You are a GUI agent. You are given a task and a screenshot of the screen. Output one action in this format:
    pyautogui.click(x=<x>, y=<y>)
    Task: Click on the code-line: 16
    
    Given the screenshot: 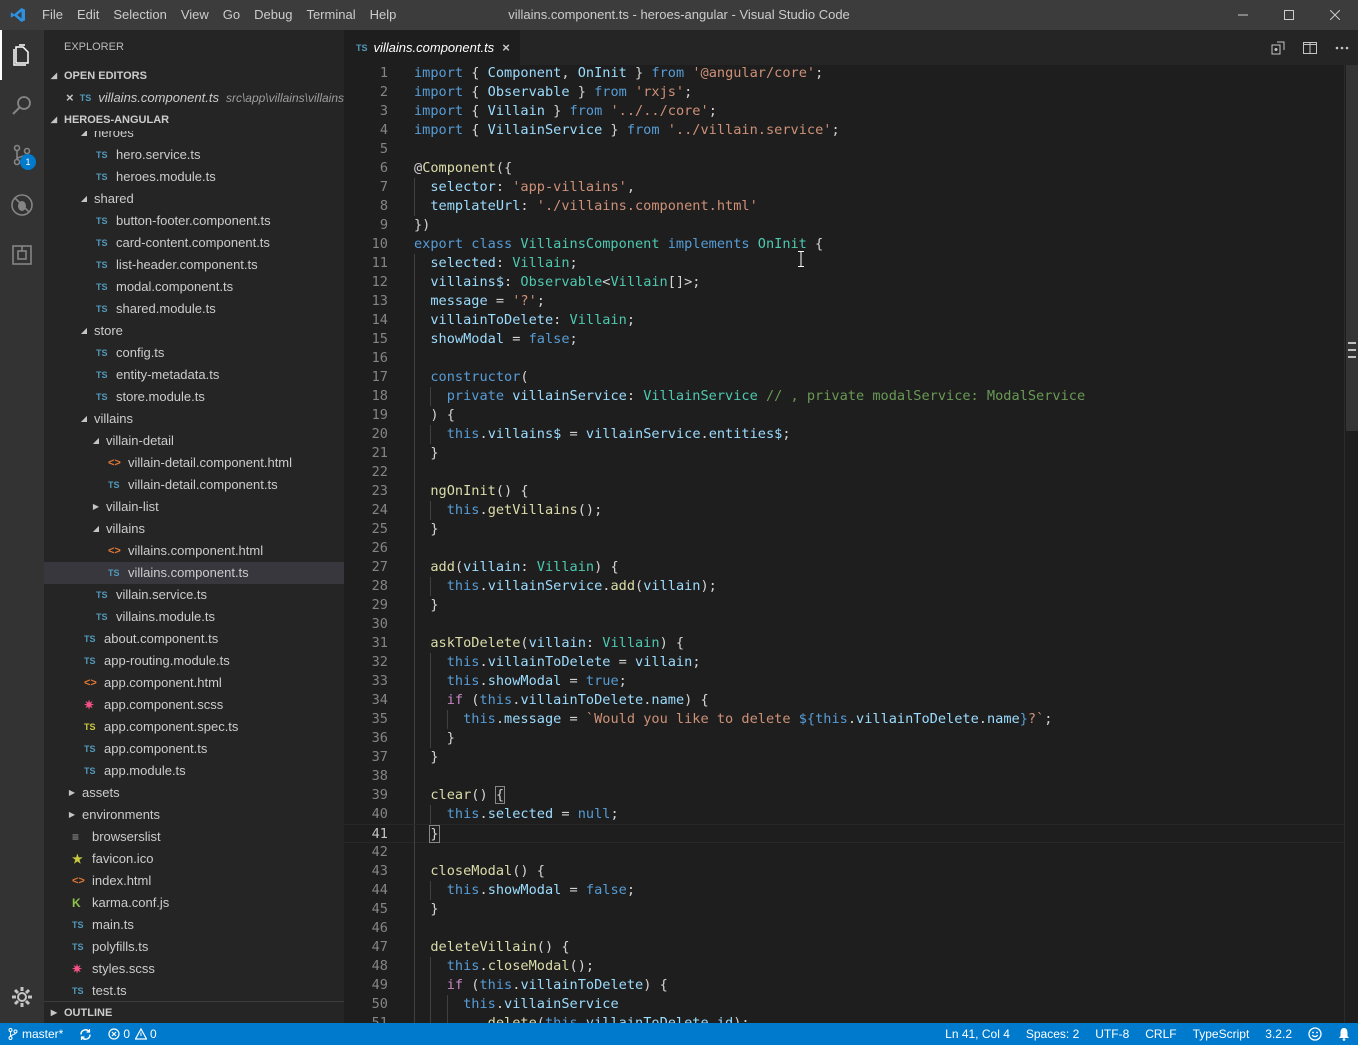 What is the action you would take?
    pyautogui.click(x=844, y=358)
    